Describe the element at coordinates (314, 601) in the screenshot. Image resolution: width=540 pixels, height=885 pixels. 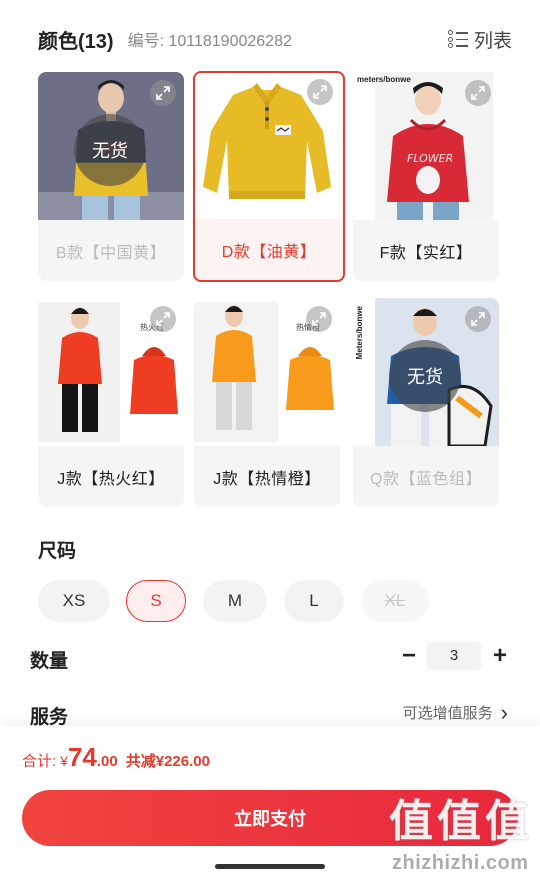
I see `size-option-l: L` at that location.